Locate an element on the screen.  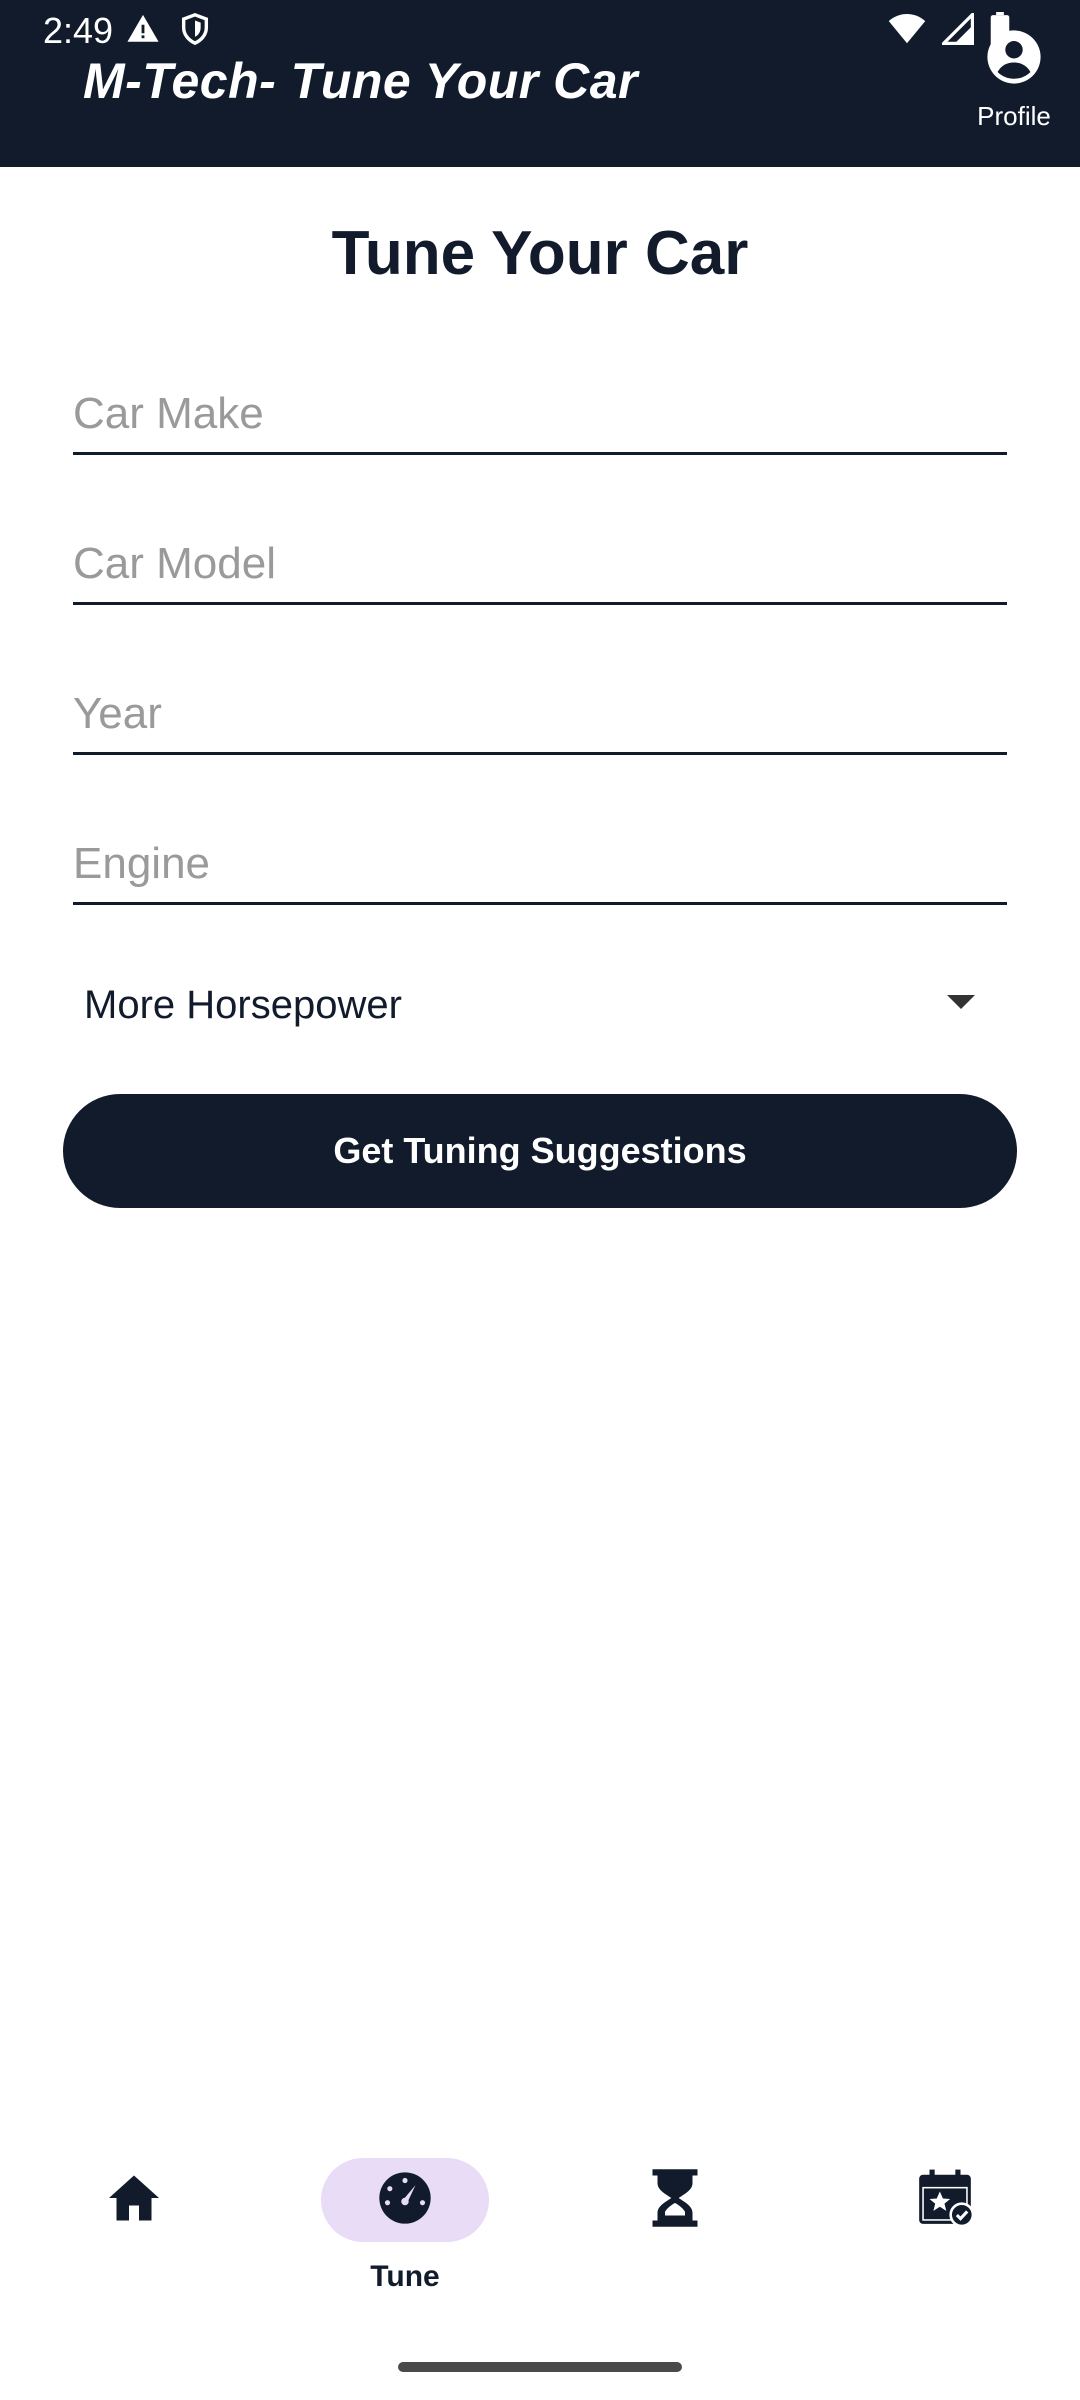
get-tuning-suggestions-label: Get Tuning Suggestions is located at coordinates (540, 1150).